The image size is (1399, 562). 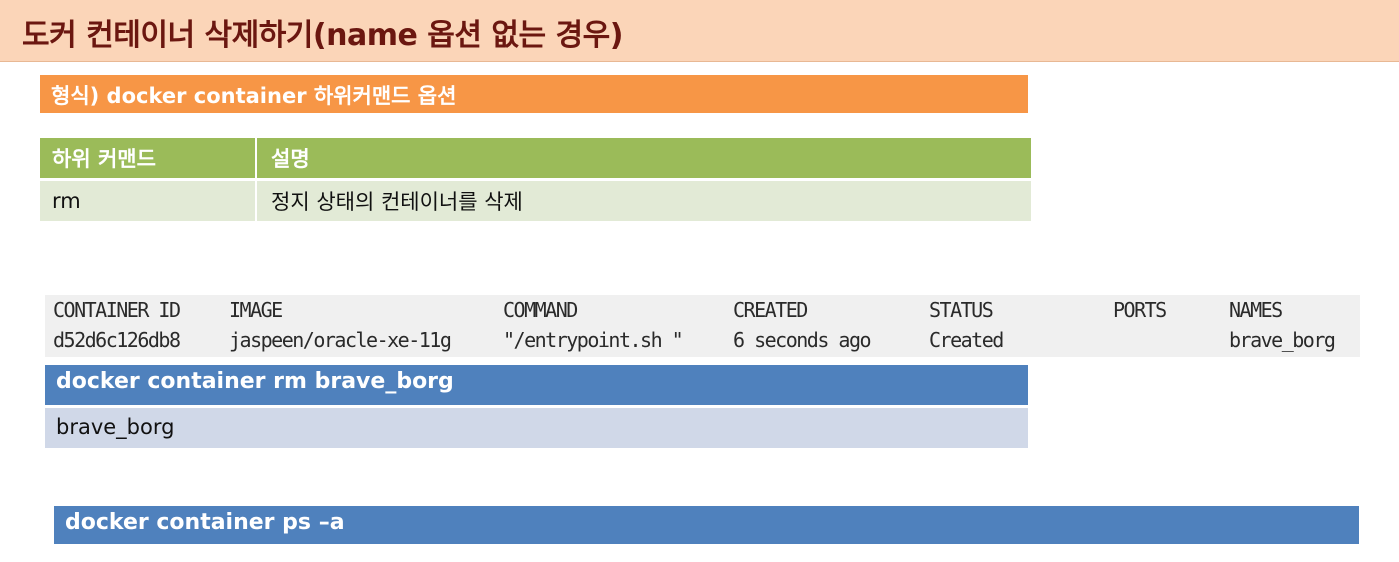 I want to click on column-value: d52d6c126db8, so click(x=117, y=340).